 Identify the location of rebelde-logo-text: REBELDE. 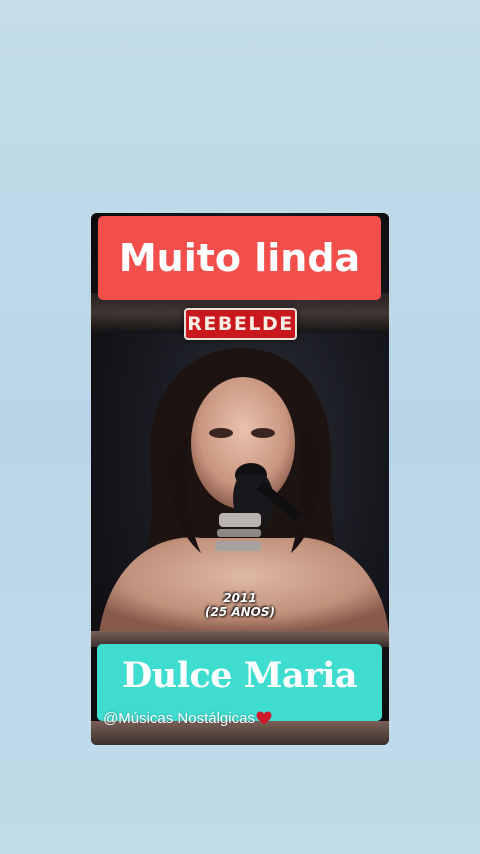
(240, 323).